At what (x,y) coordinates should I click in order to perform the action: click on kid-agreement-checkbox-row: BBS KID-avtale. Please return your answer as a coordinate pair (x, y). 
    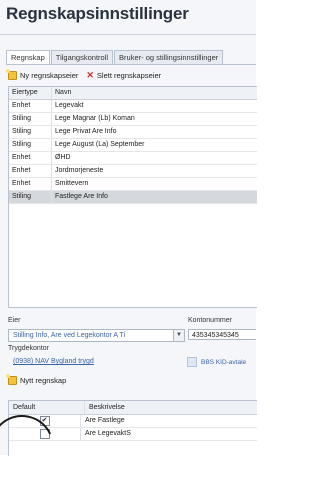
    Looking at the image, I should click on (216, 362).